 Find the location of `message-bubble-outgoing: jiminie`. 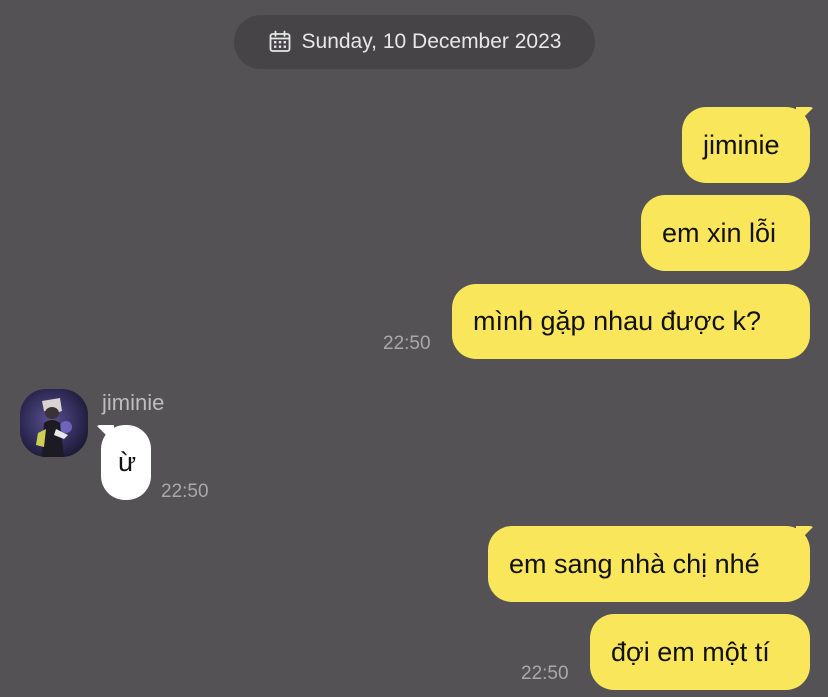

message-bubble-outgoing: jiminie is located at coordinates (748, 145).